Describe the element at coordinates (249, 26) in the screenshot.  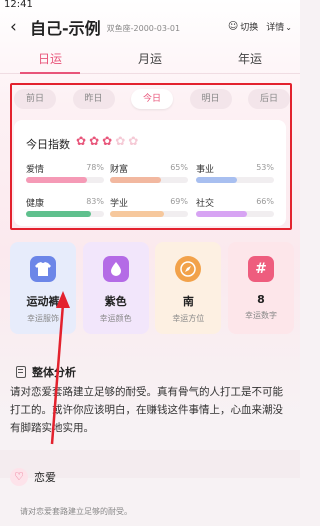
I see `switch-button: 切换` at that location.